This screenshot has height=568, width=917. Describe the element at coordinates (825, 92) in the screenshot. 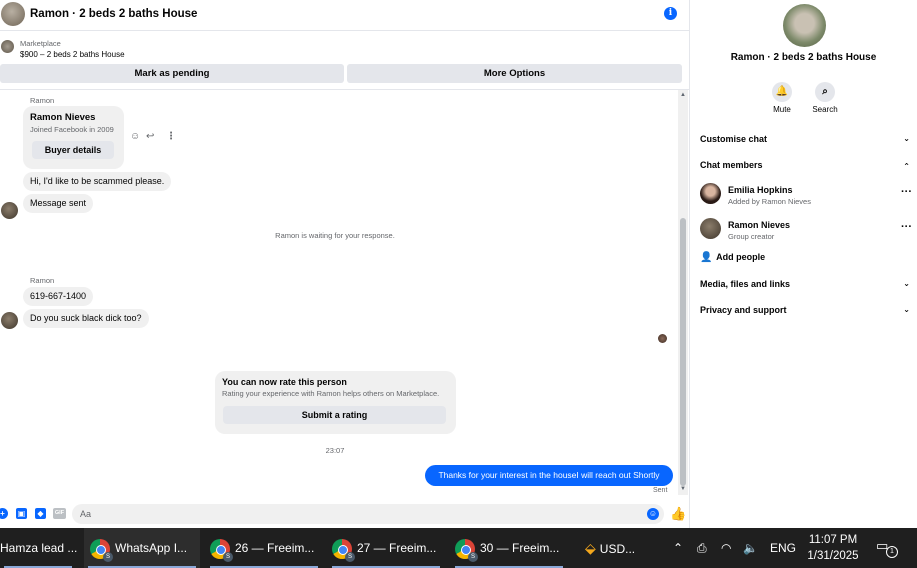

I see `search-icon: ⌕` at that location.